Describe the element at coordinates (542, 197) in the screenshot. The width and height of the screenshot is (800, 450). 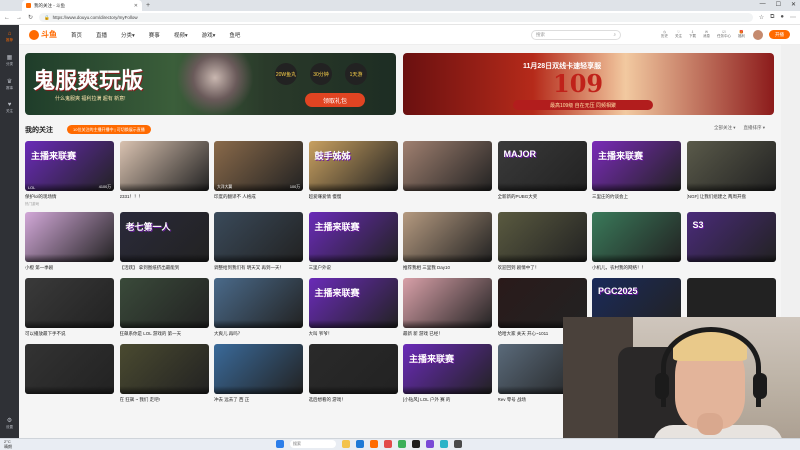
I see `stream-title: 全新新的PUBG大奖` at that location.